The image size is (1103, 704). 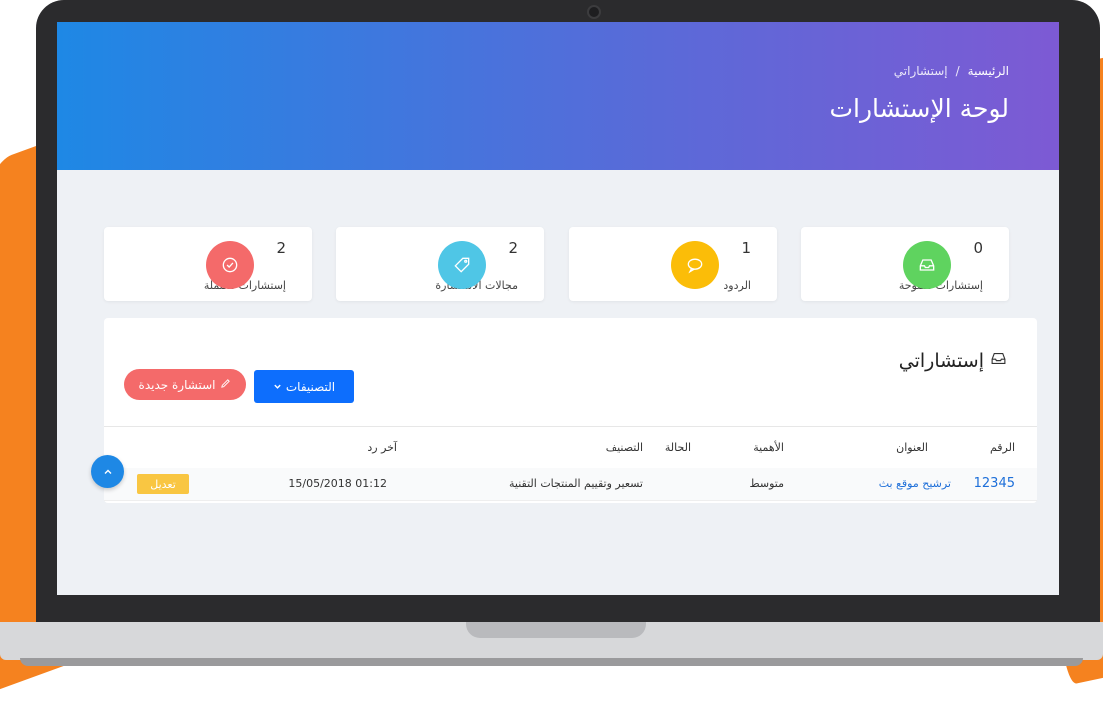 I want to click on scroll-to-top-button, so click(x=107, y=471).